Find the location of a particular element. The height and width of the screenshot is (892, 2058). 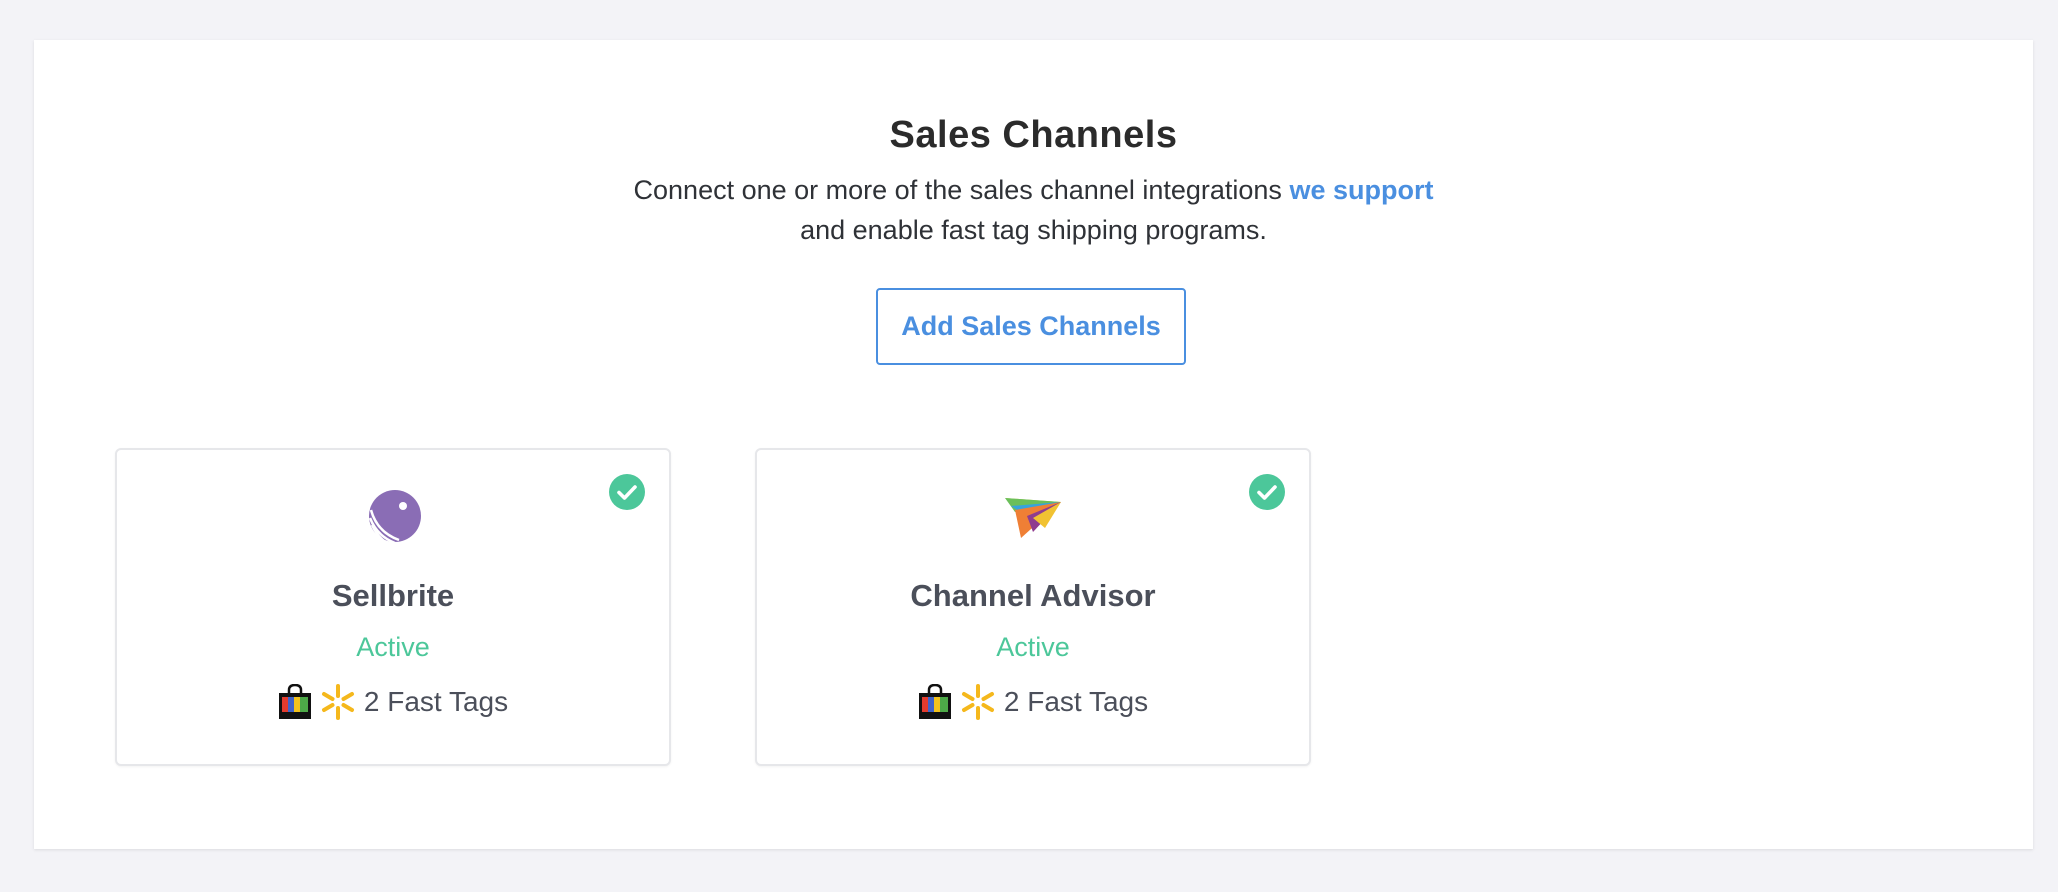

subtitle-text-line2: and enable fast tag shipping programs. is located at coordinates (1033, 230).